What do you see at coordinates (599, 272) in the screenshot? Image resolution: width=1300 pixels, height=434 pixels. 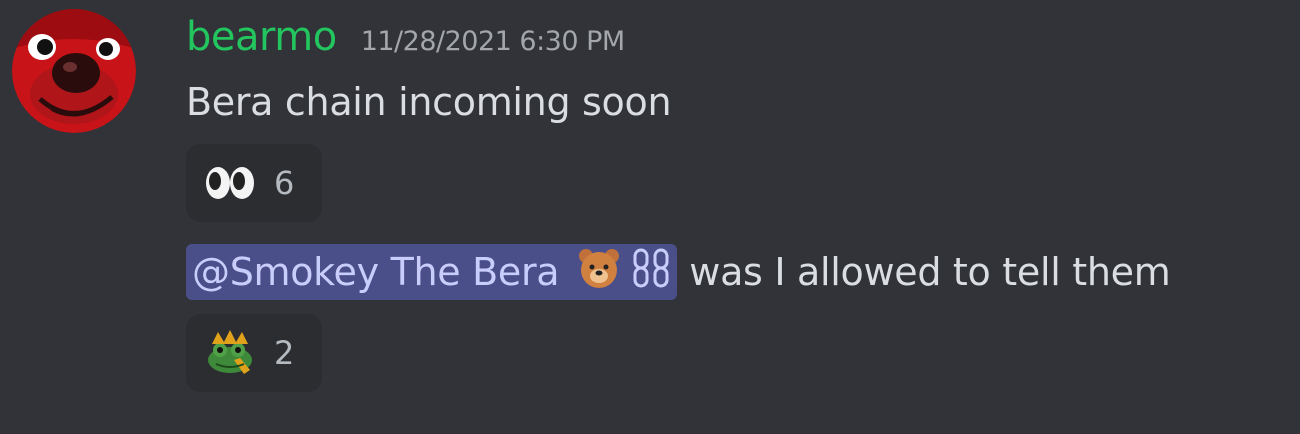 I see `bear-emoji-icon` at bounding box center [599, 272].